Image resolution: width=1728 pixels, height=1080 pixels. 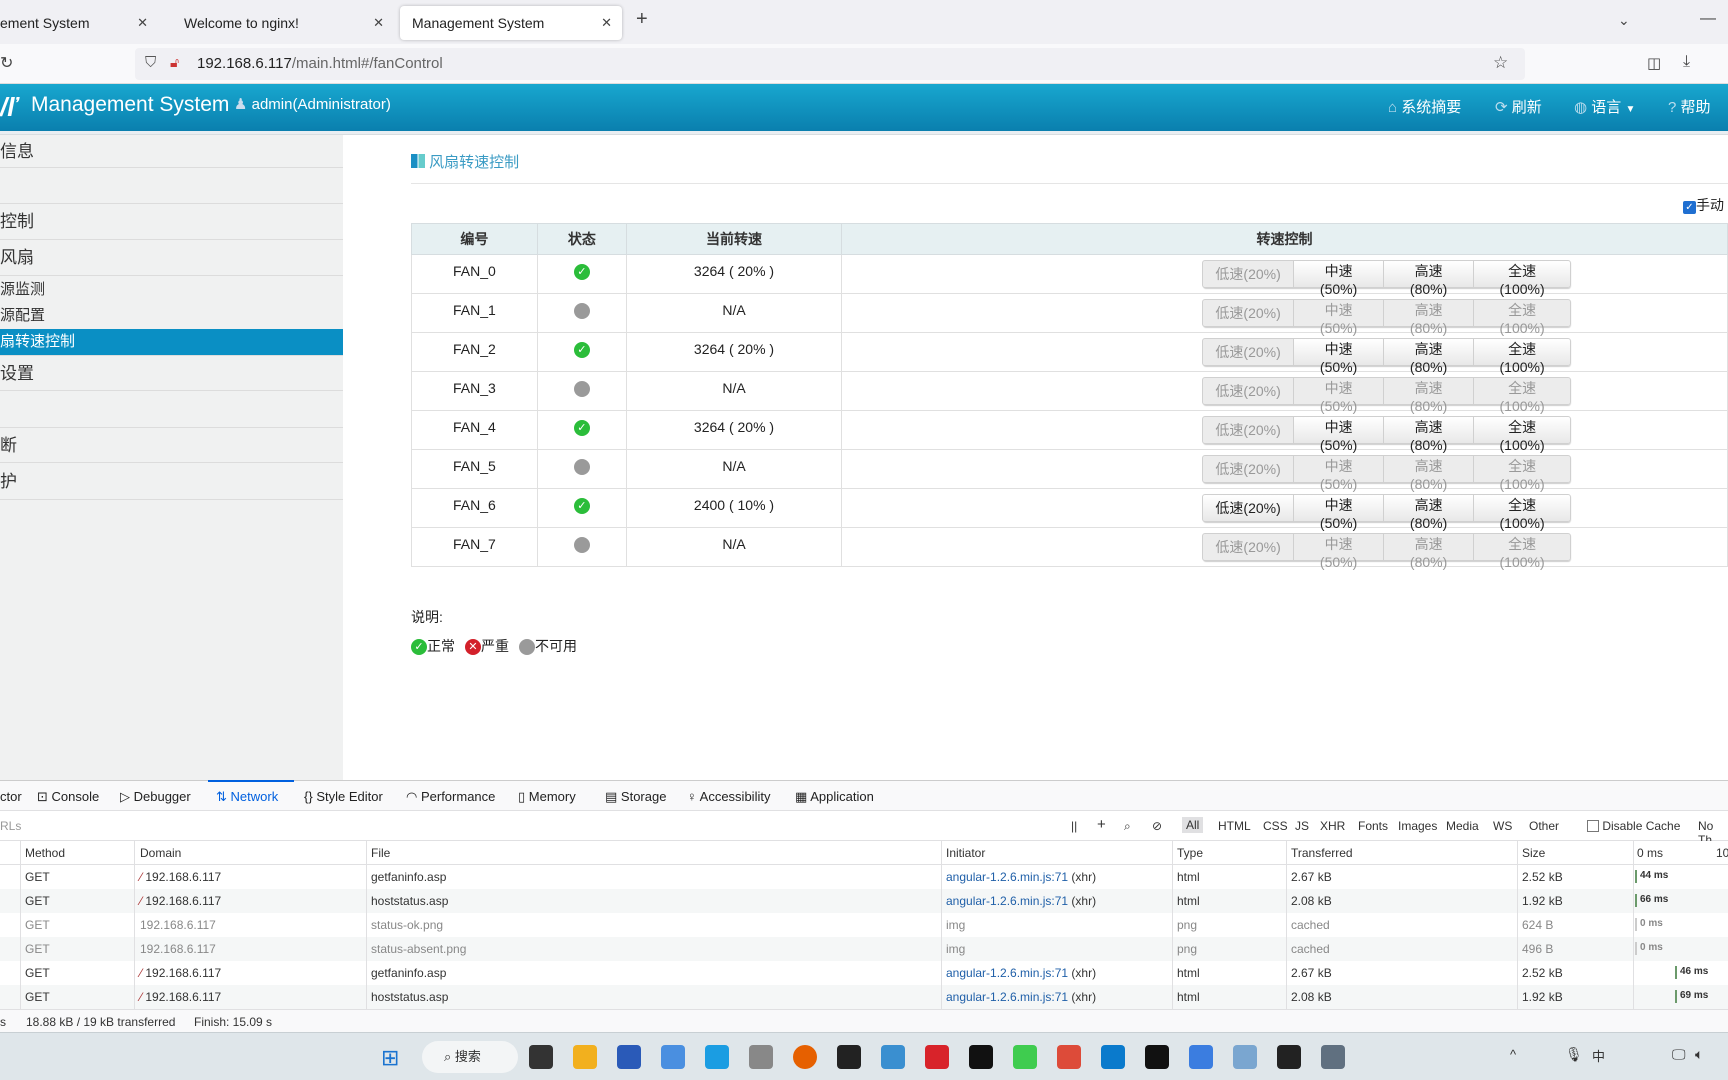 I want to click on obs-icon, so click(x=1289, y=1057).